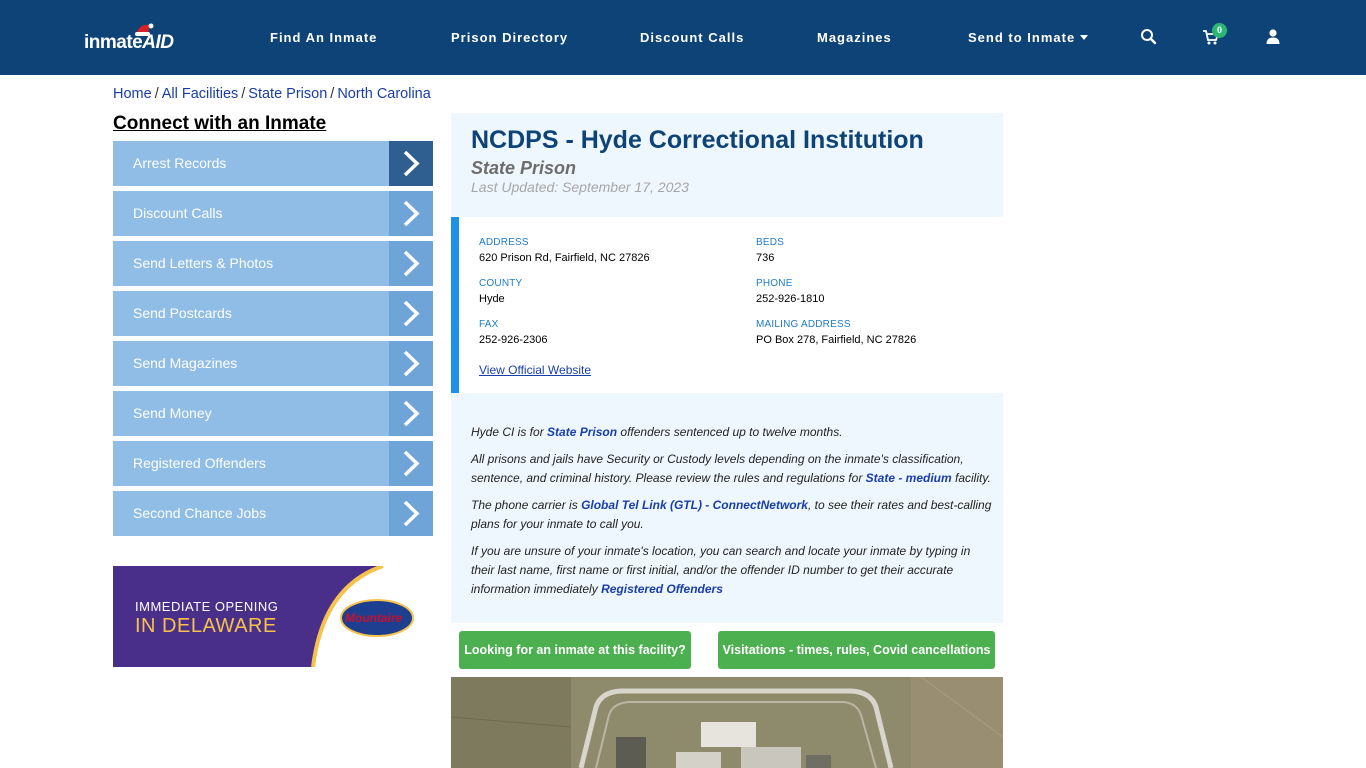 Image resolution: width=1366 pixels, height=768 pixels. What do you see at coordinates (854, 37) in the screenshot?
I see `nav-magazines: Magazines` at bounding box center [854, 37].